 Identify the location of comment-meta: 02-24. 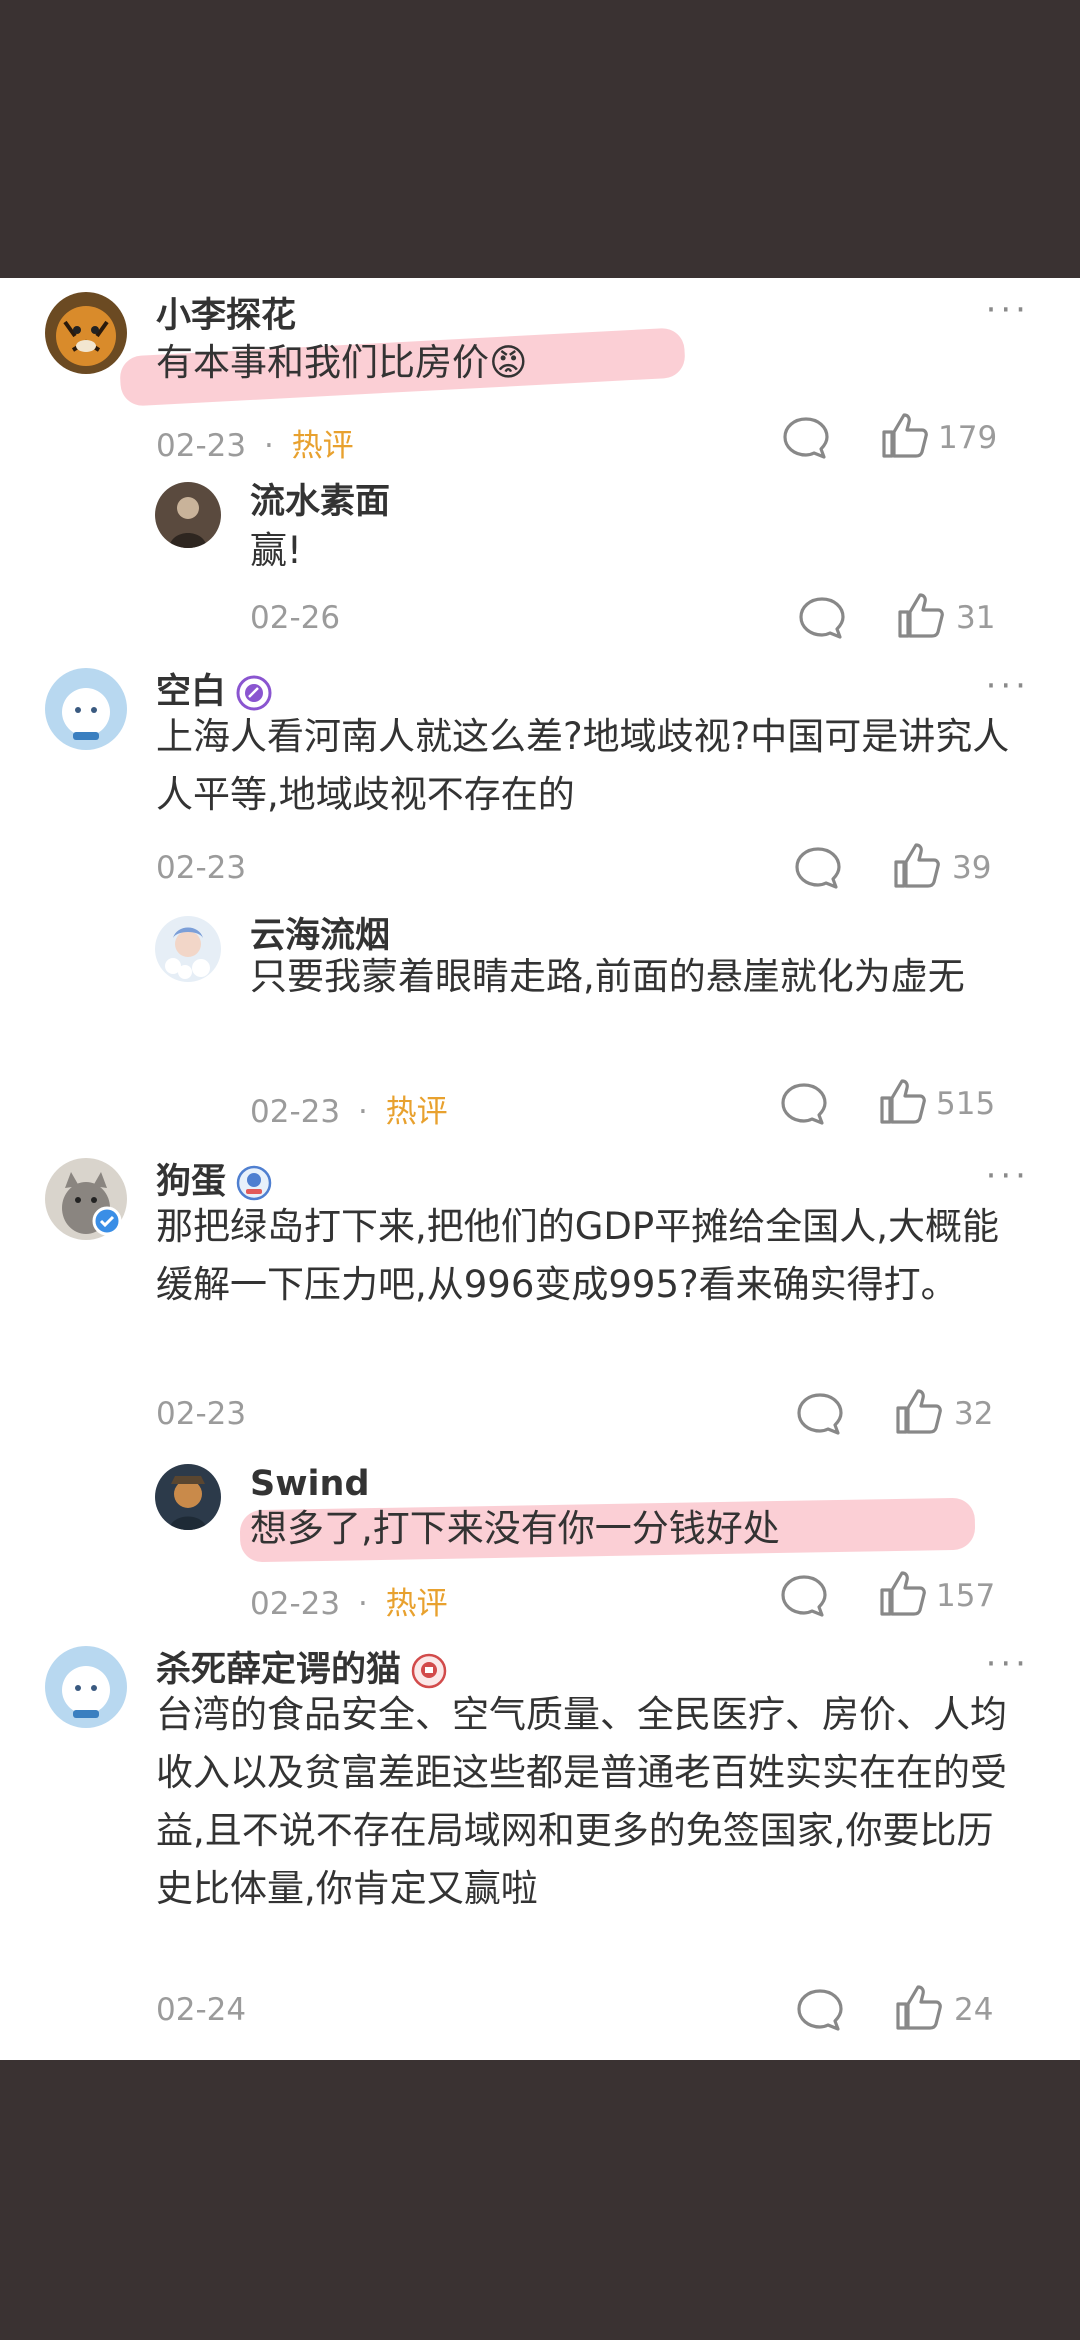
(201, 2010).